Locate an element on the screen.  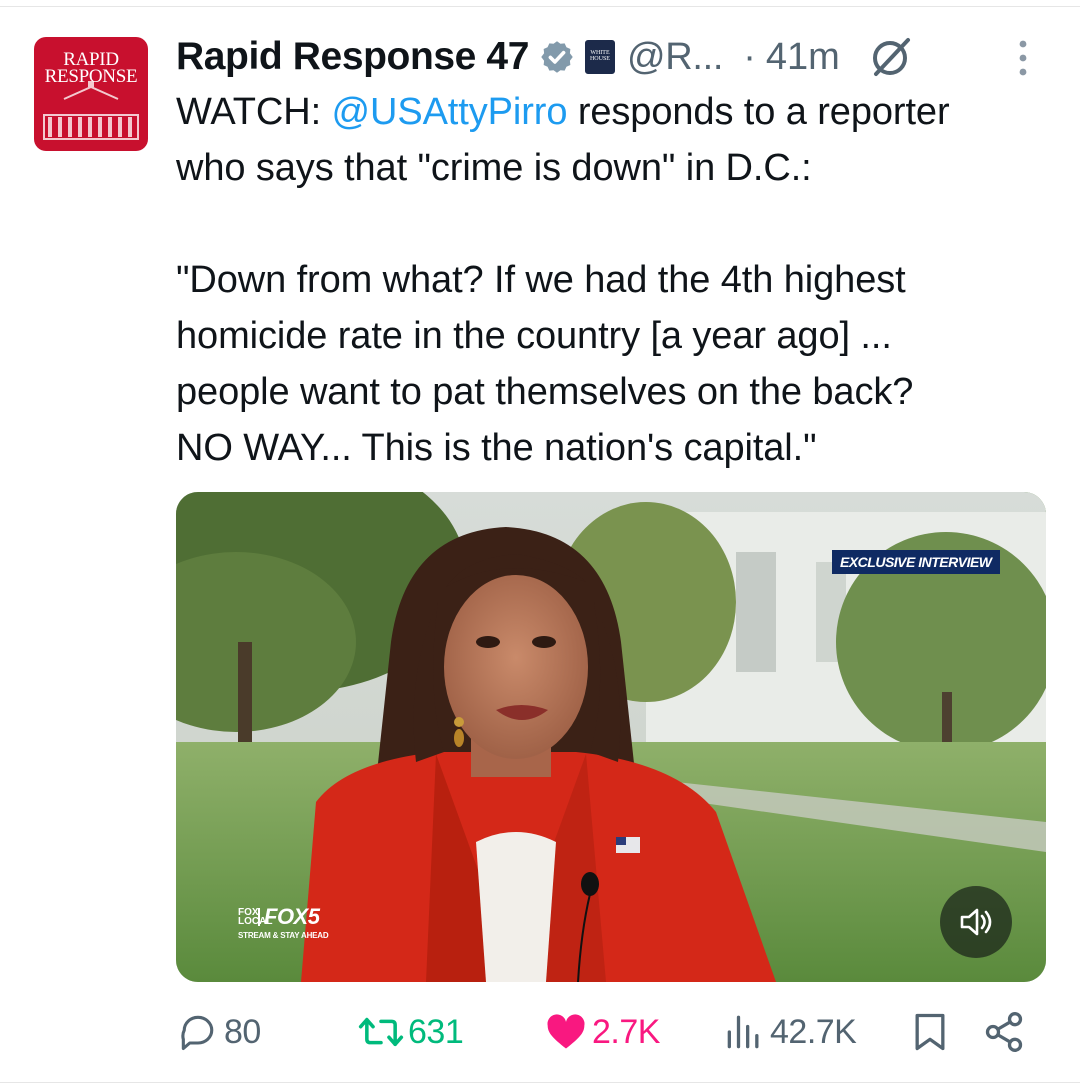
like-button: 2.7K is located at coordinates (602, 1032).